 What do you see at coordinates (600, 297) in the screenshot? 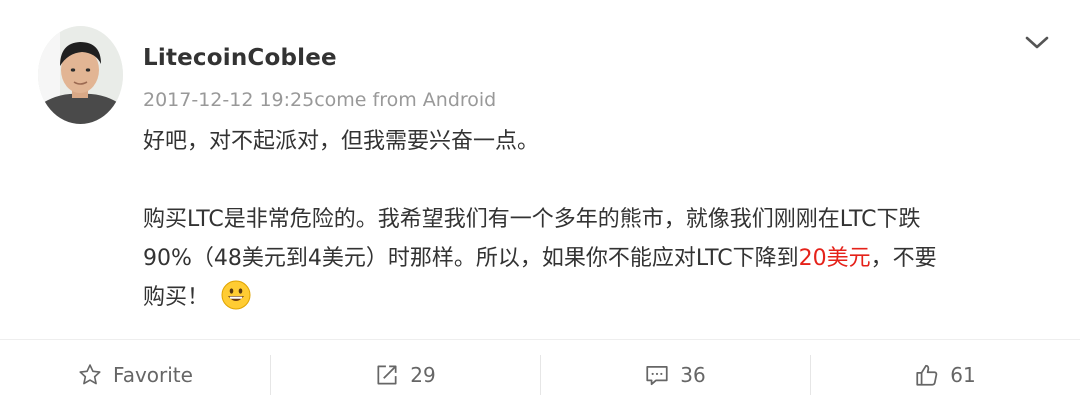
I see `post-paragraph-2-line-3: 购买！` at bounding box center [600, 297].